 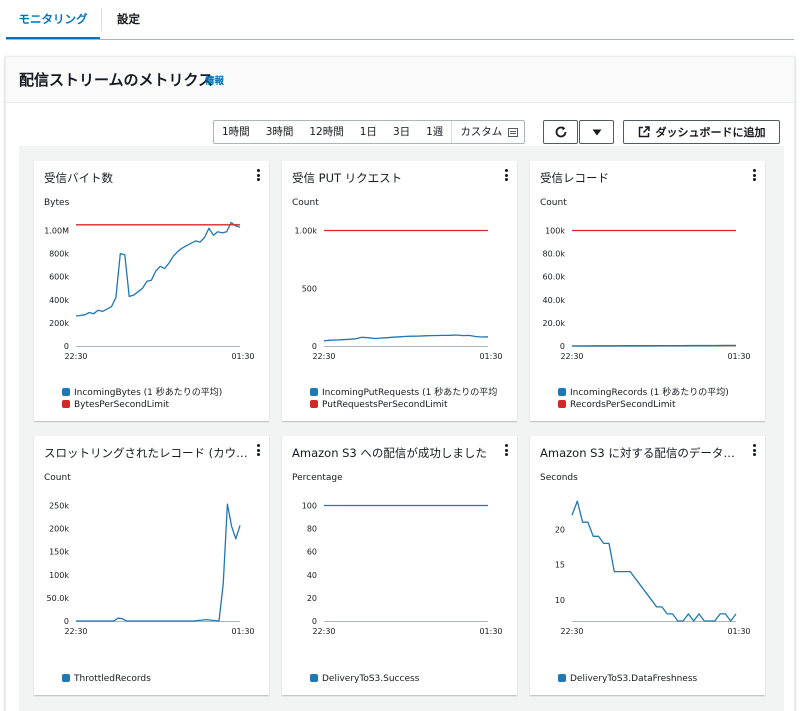 I want to click on range-3h: 3時間, so click(x=280, y=132).